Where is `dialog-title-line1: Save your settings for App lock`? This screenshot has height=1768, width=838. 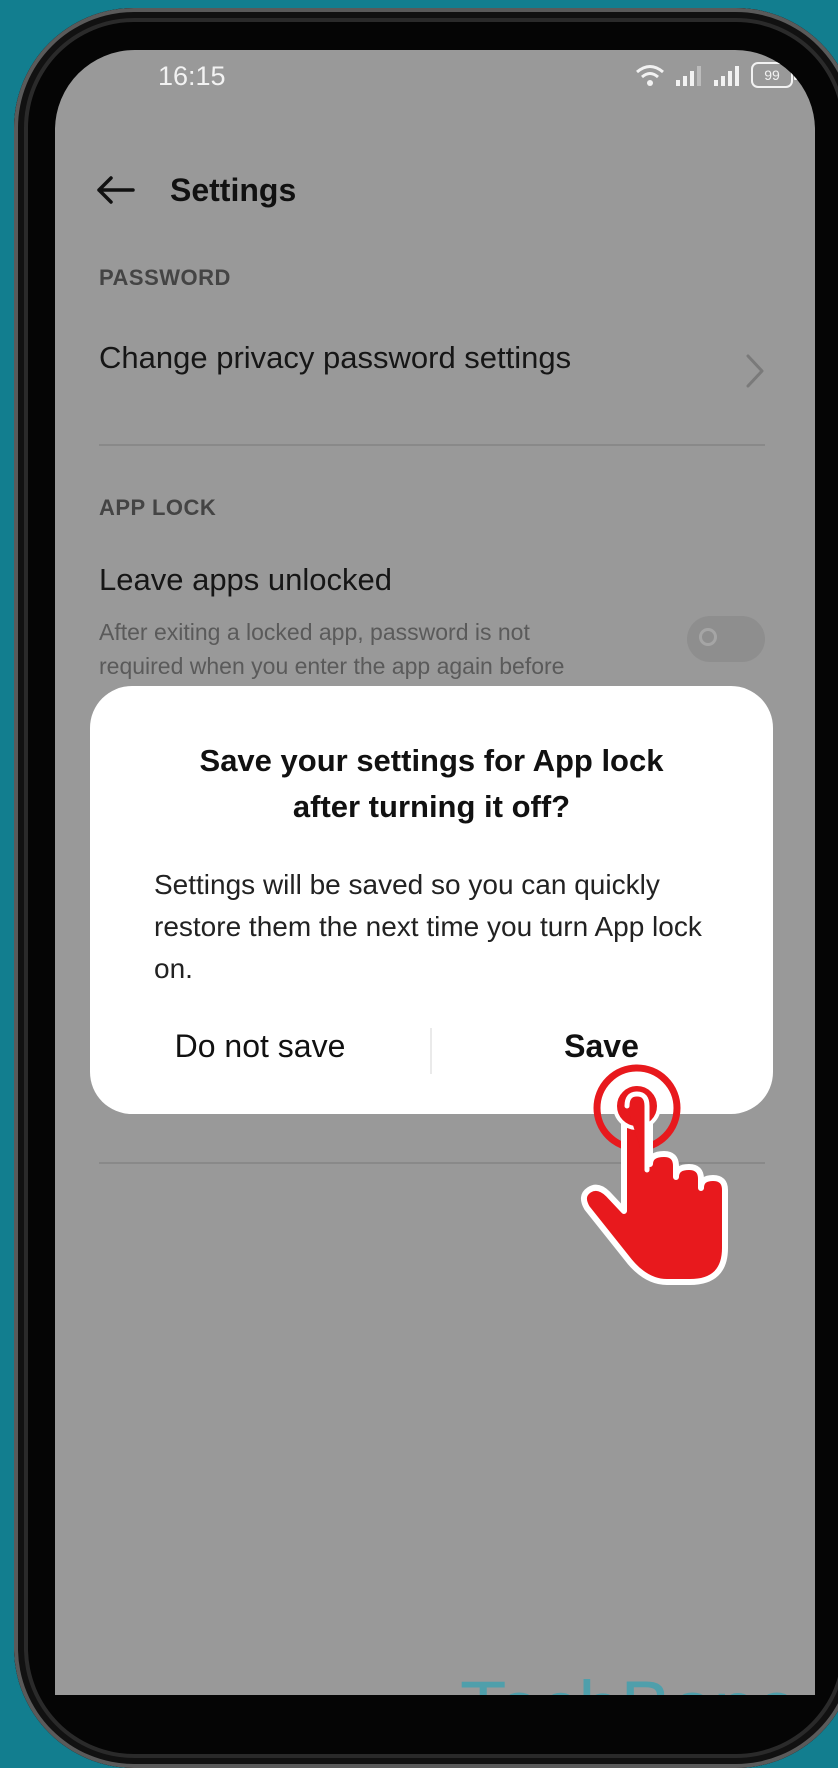
dialog-title-line1: Save your settings for App lock is located at coordinates (431, 760).